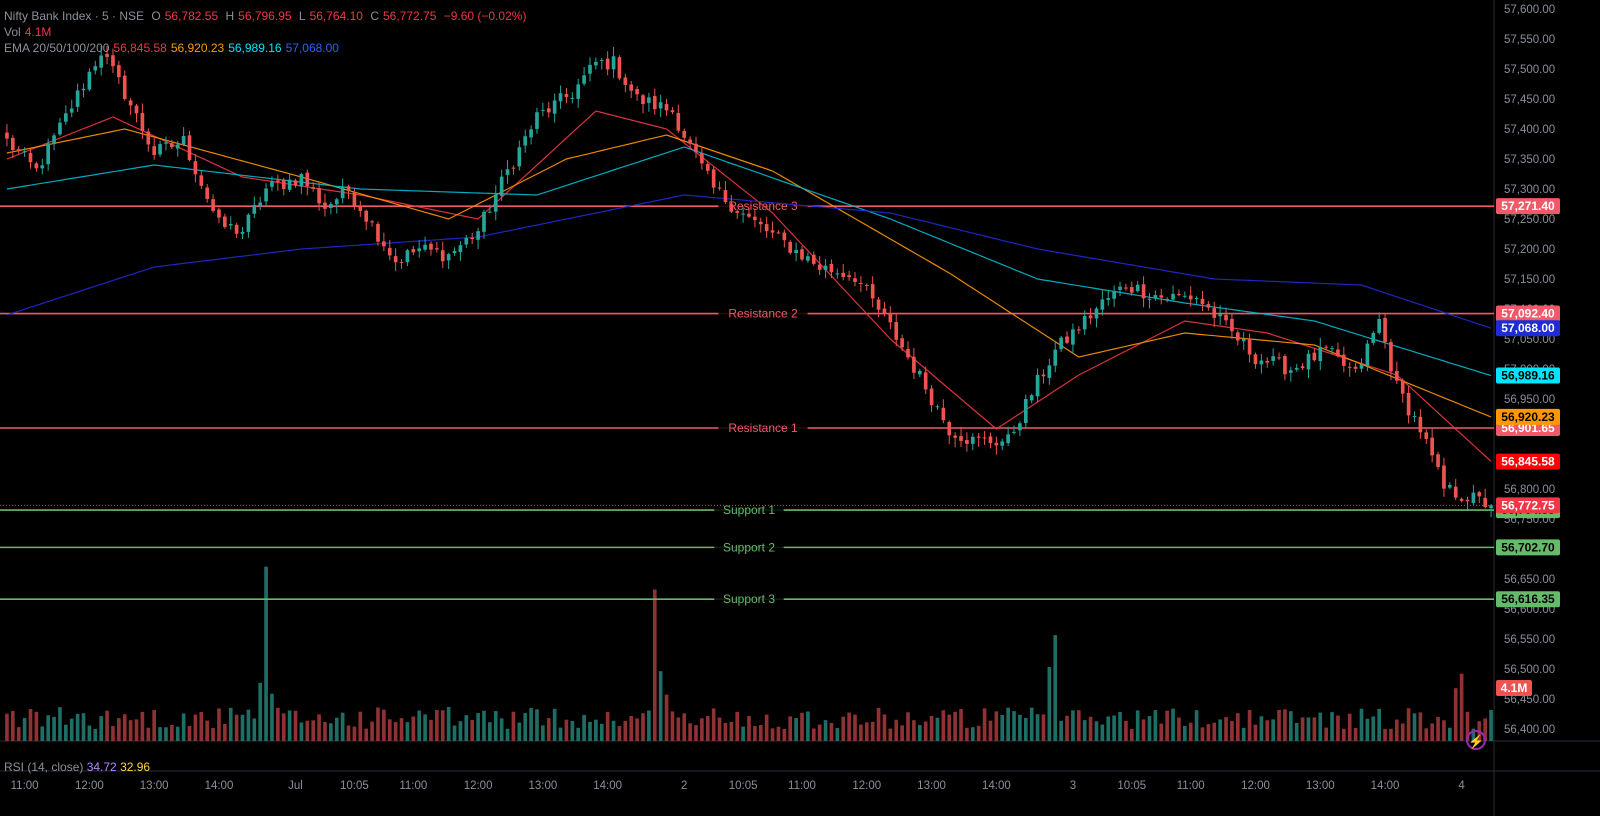 This screenshot has height=816, width=1600. What do you see at coordinates (255, 48) in the screenshot?
I see `ema100-value: 56,989.16` at bounding box center [255, 48].